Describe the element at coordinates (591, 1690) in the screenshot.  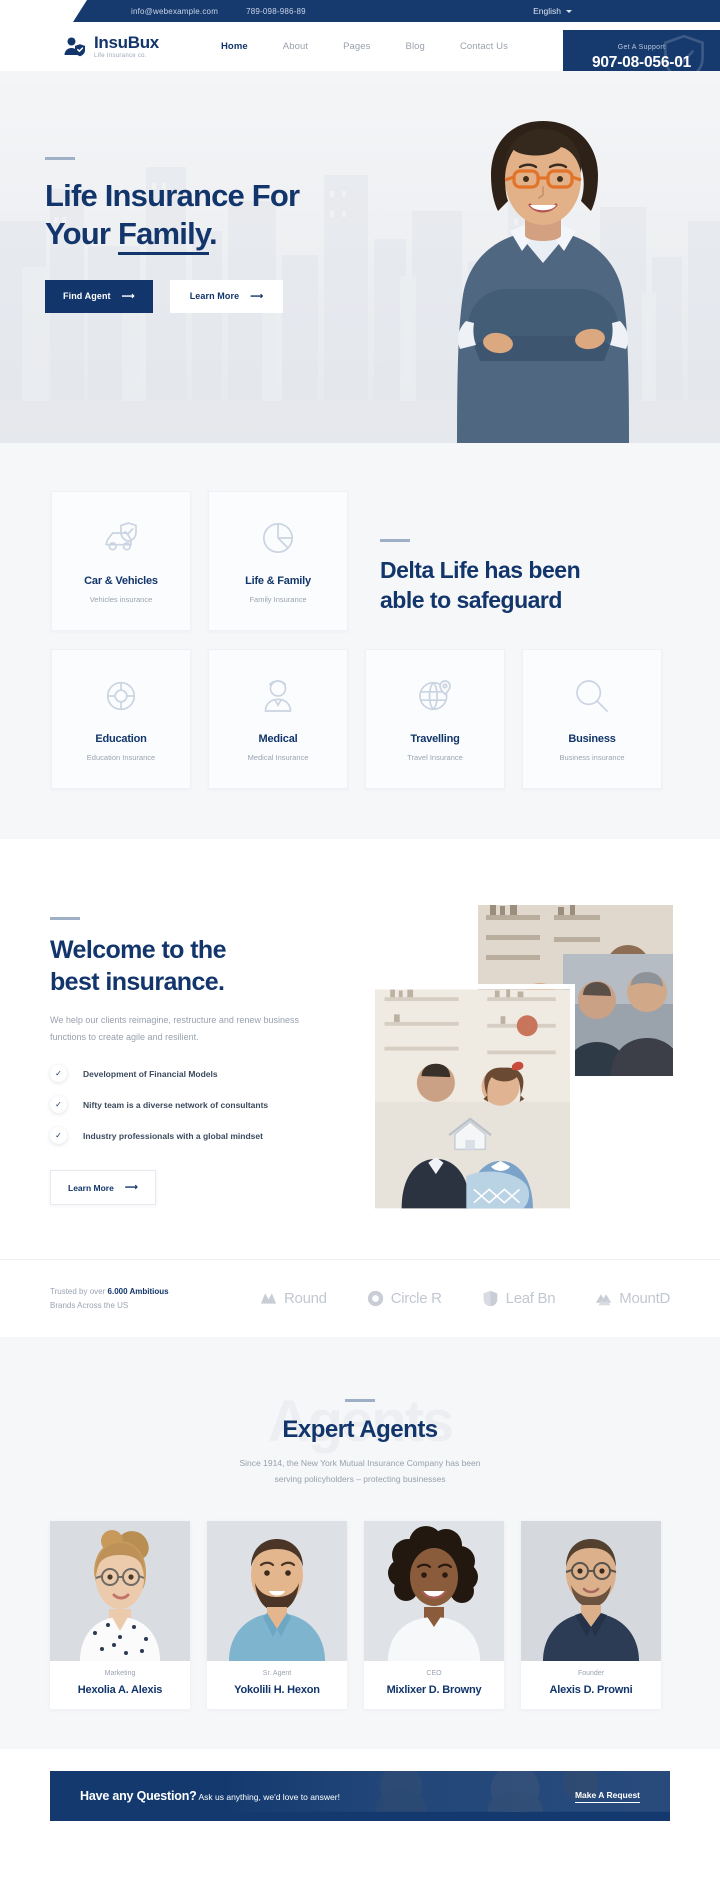
I see `agent-name: Alexis D. Prowni` at that location.